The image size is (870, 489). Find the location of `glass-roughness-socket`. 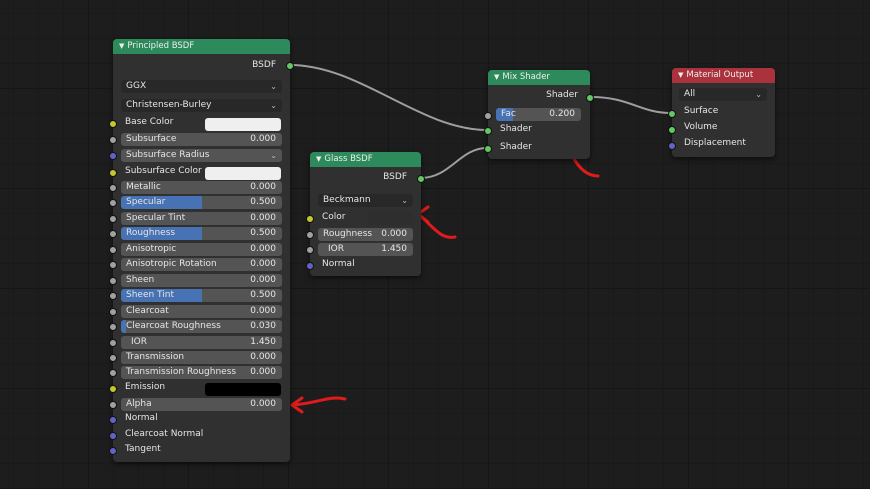

glass-roughness-socket is located at coordinates (310, 235).